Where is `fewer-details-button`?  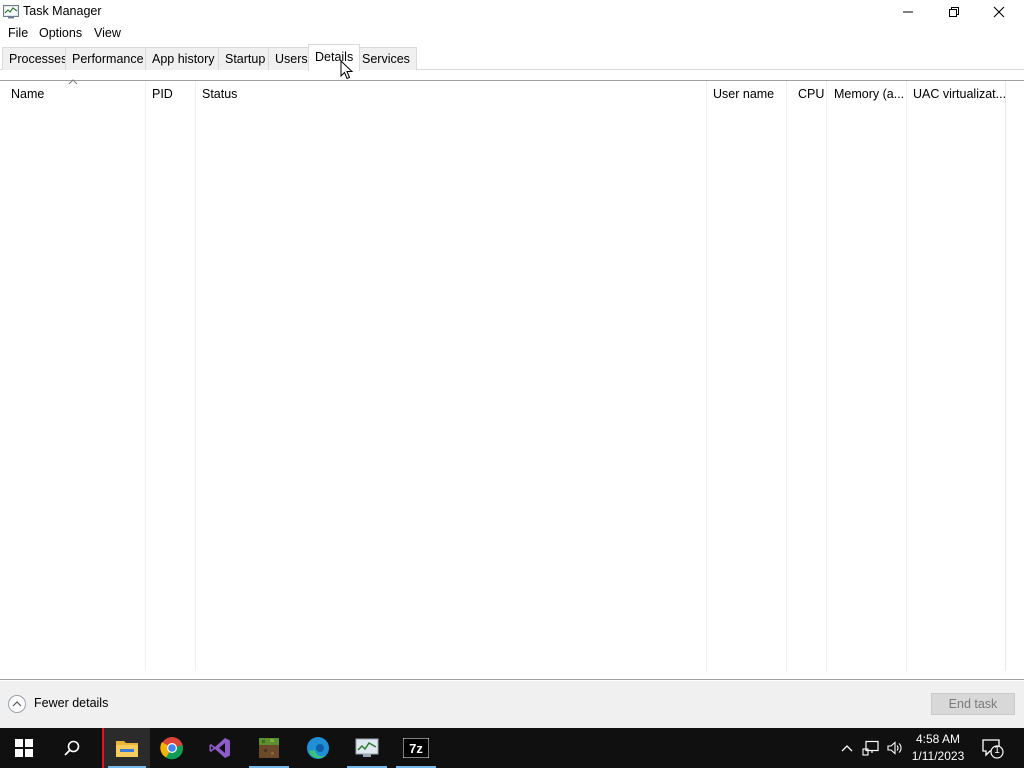
fewer-details-button is located at coordinates (17, 704).